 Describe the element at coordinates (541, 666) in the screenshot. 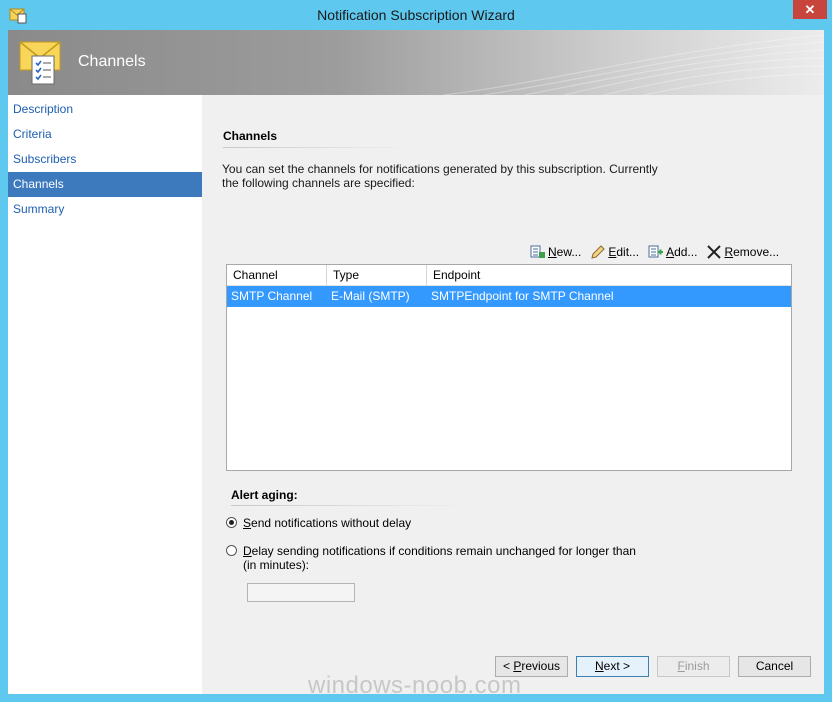

I see `previous-button-label: revious` at that location.